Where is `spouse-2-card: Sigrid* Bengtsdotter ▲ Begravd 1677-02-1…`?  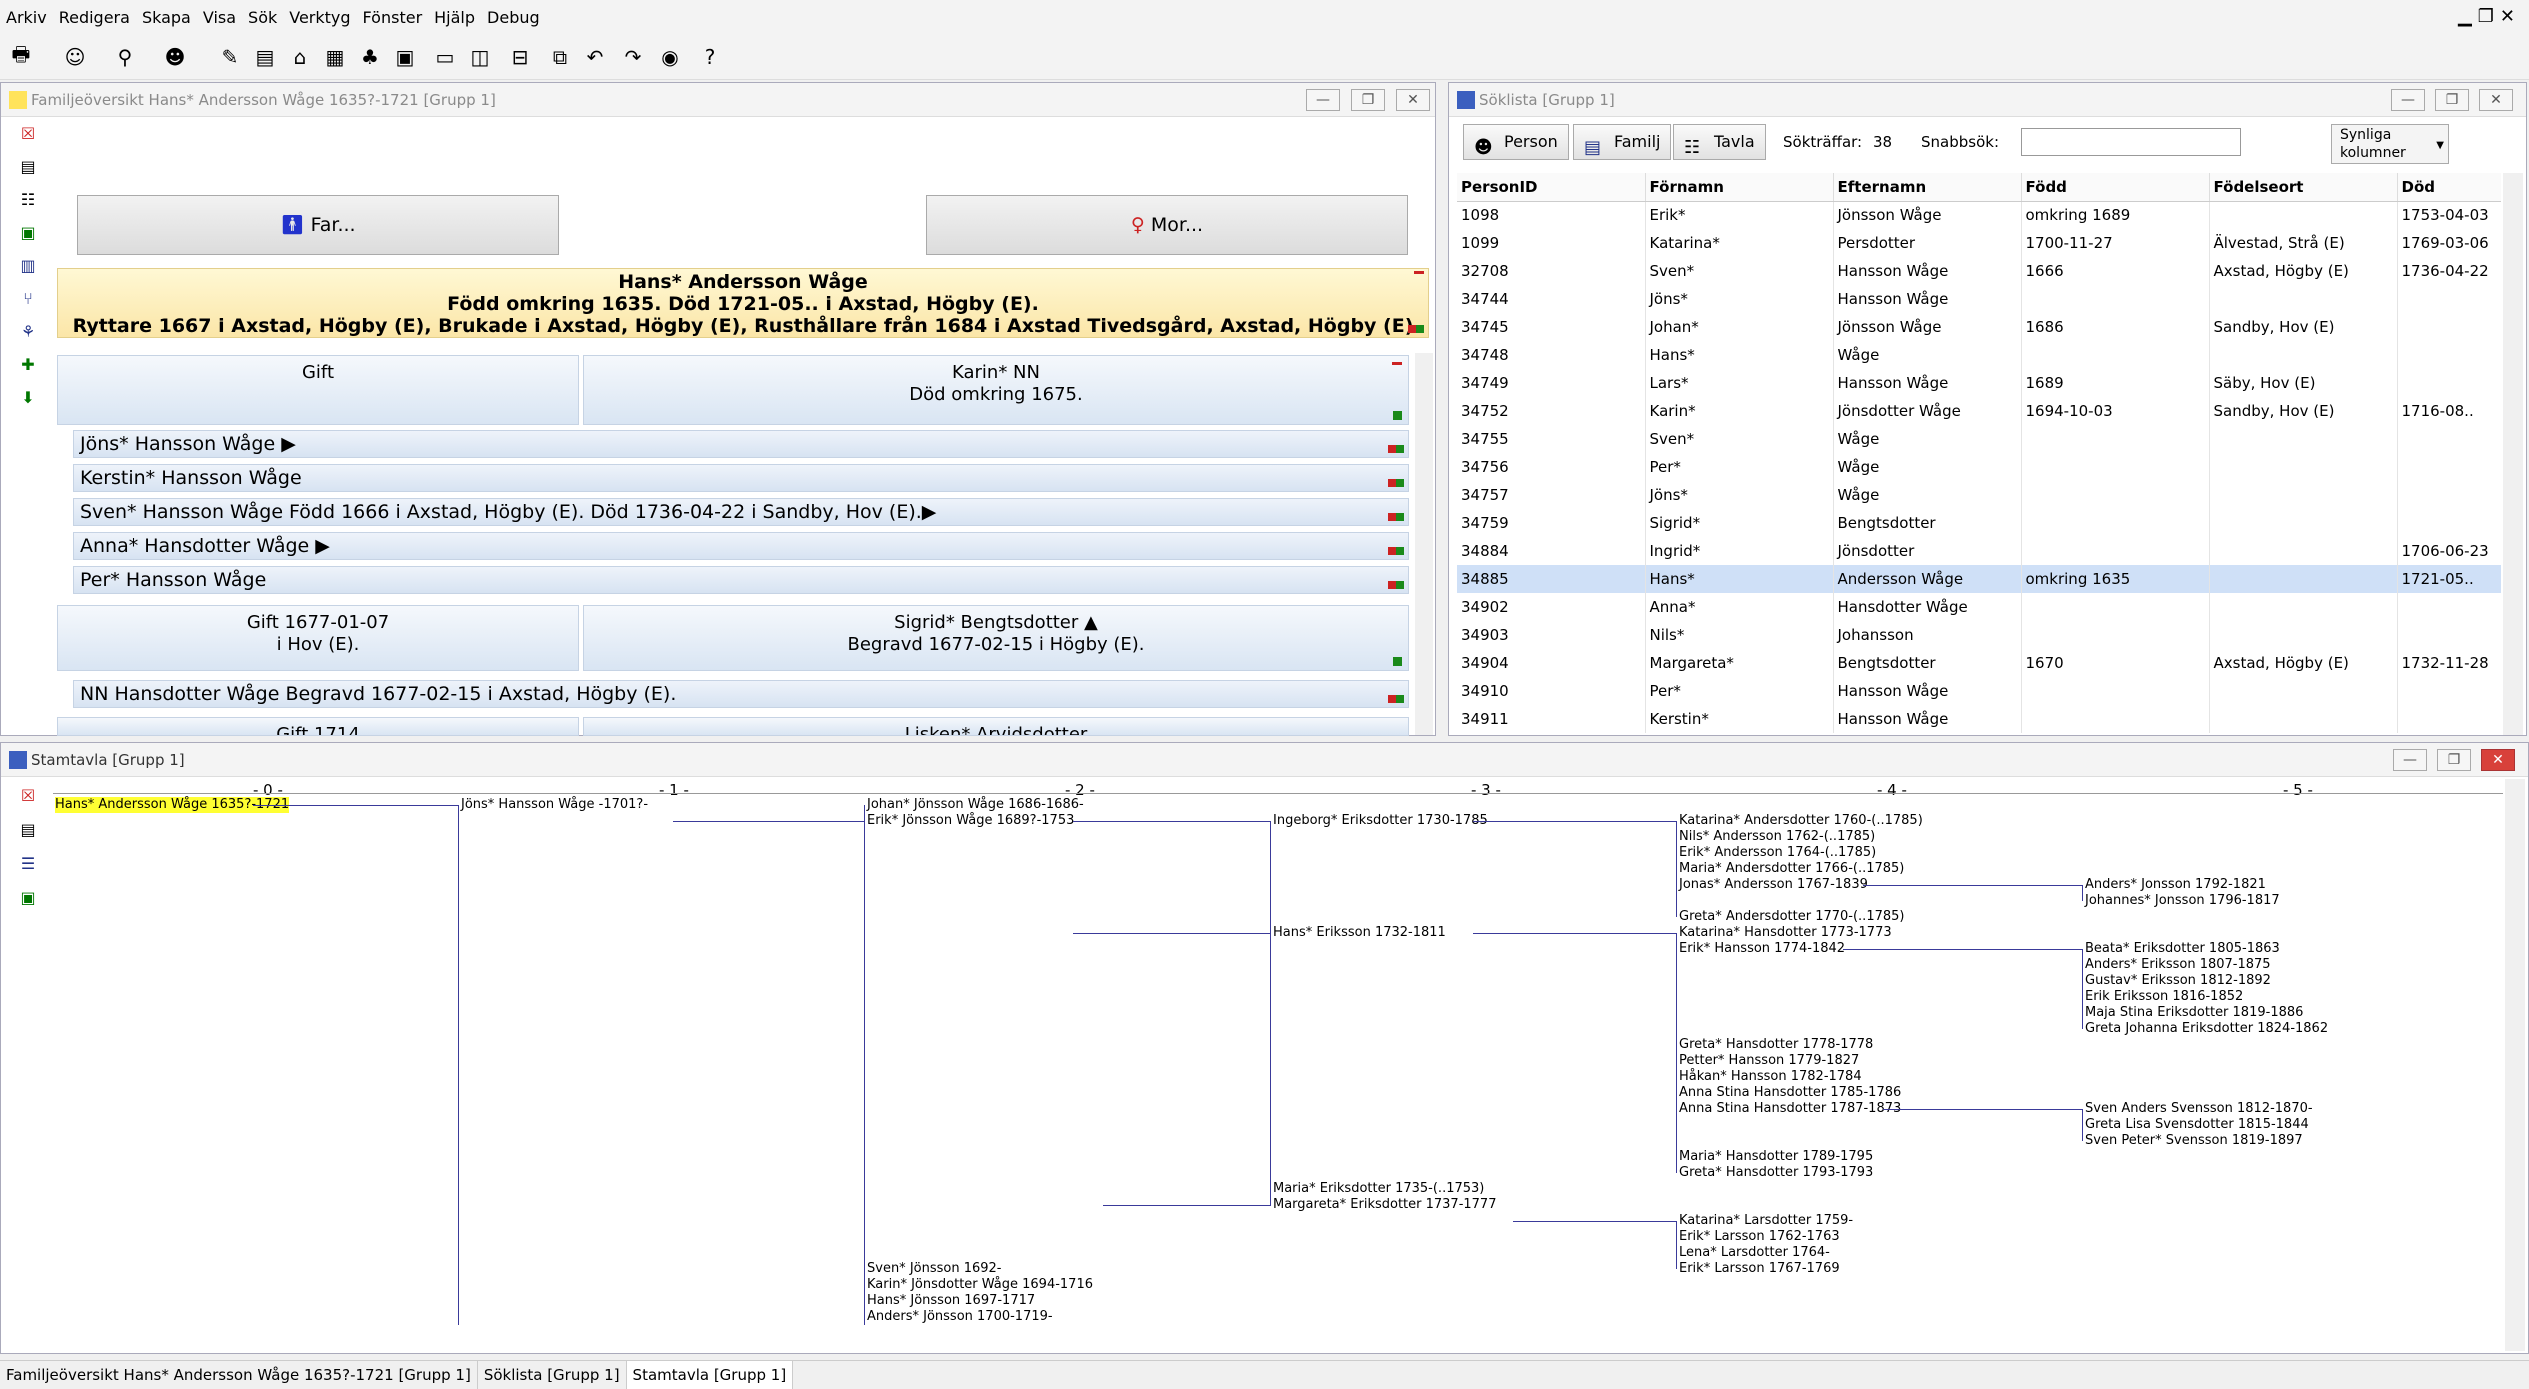 spouse-2-card: Sigrid* Bengtsdotter ▲ Begravd 1677-02-1… is located at coordinates (996, 638).